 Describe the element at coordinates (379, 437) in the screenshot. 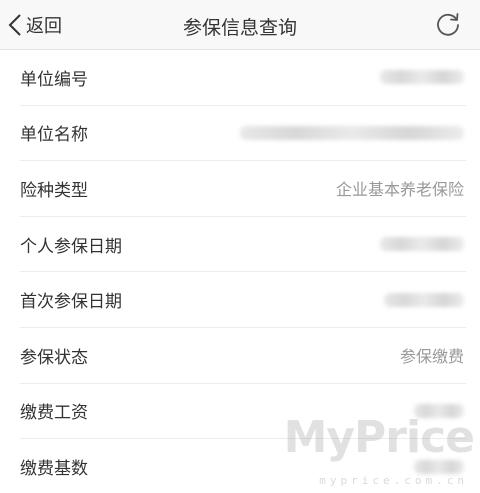

I see `watermark-brand: MyPrice` at that location.